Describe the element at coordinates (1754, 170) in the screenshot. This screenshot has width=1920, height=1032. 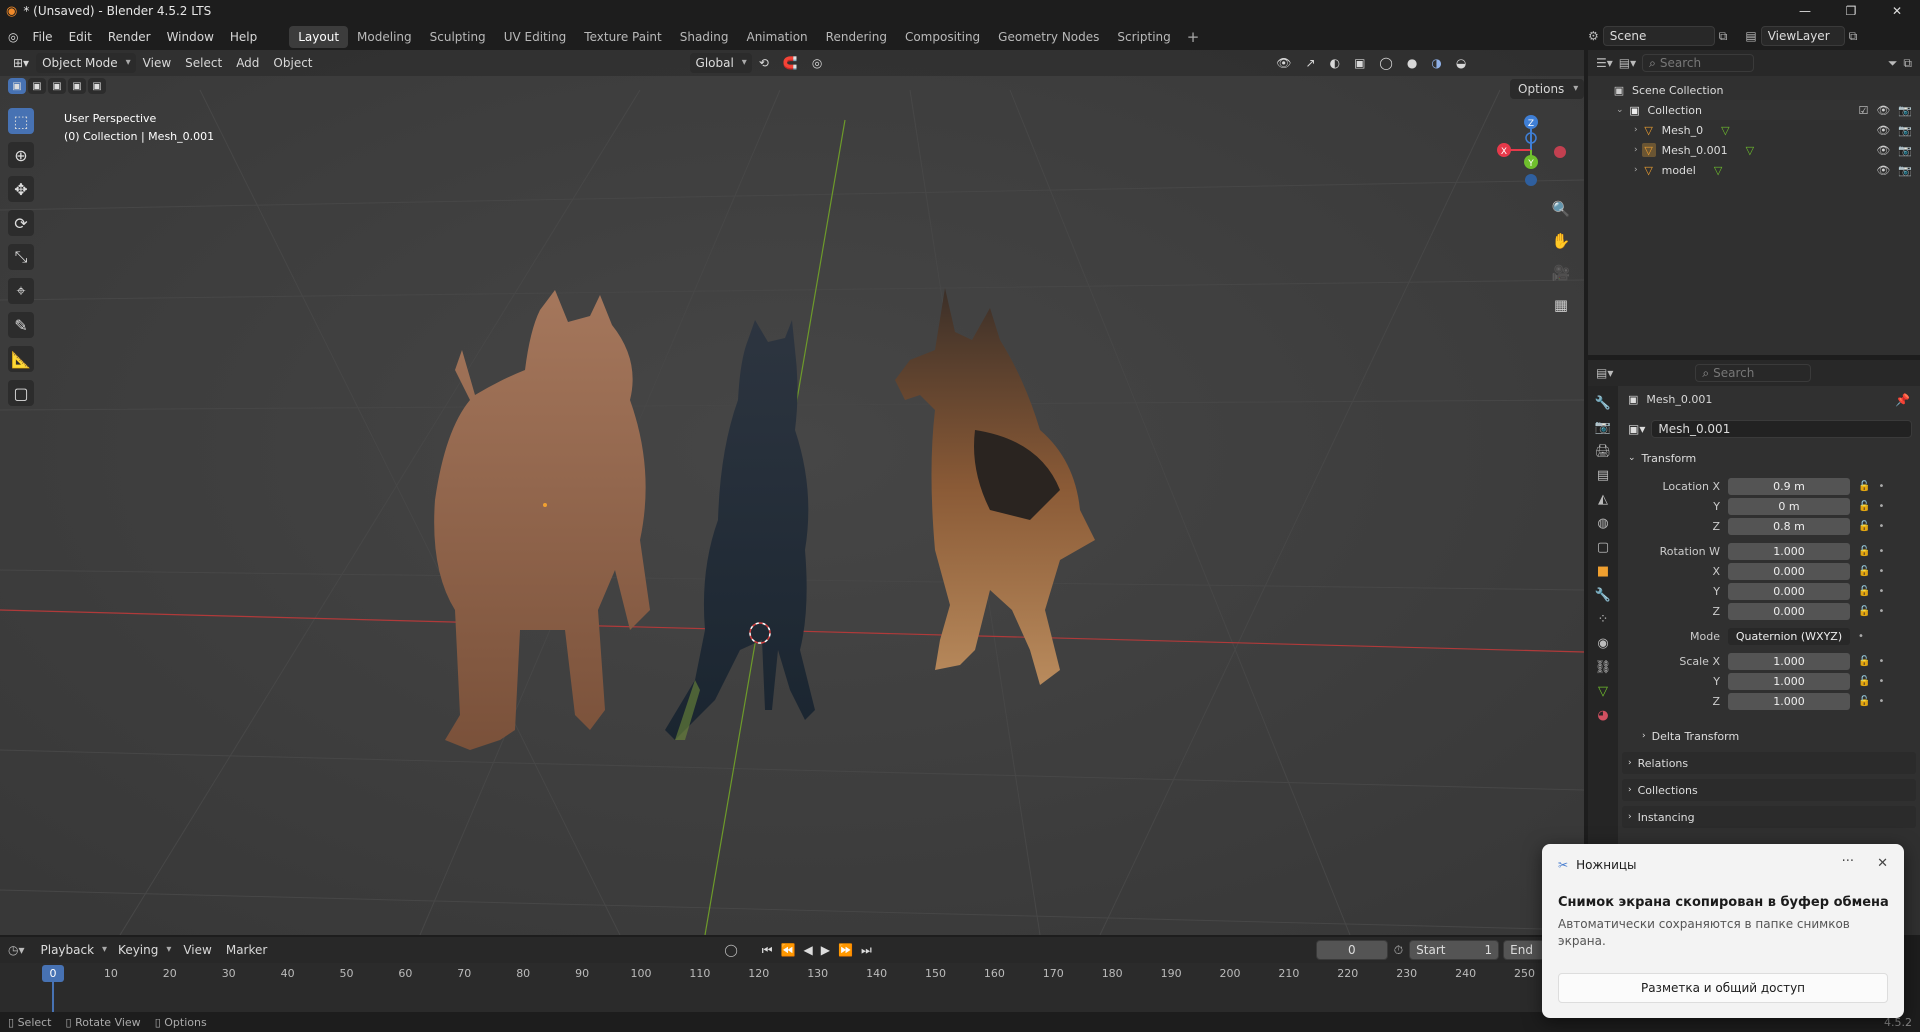
I see `outliner-object-model: › ▽ model ▽ 👁 📷` at that location.